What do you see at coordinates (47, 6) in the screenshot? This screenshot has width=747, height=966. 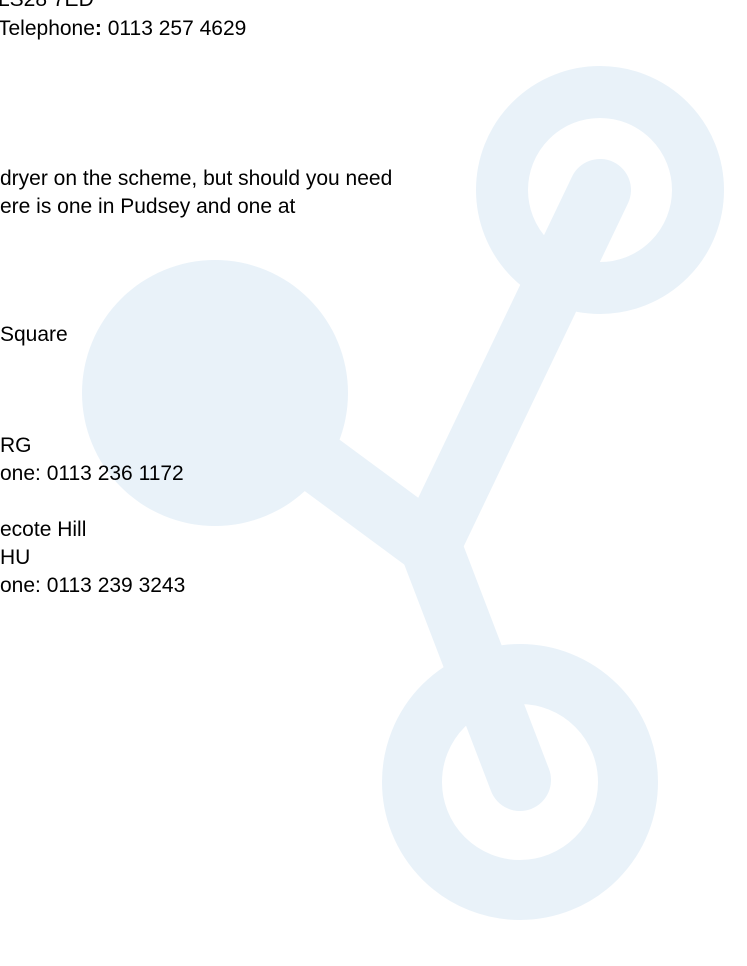 I see `postcode-partial: LS28 7ED` at bounding box center [47, 6].